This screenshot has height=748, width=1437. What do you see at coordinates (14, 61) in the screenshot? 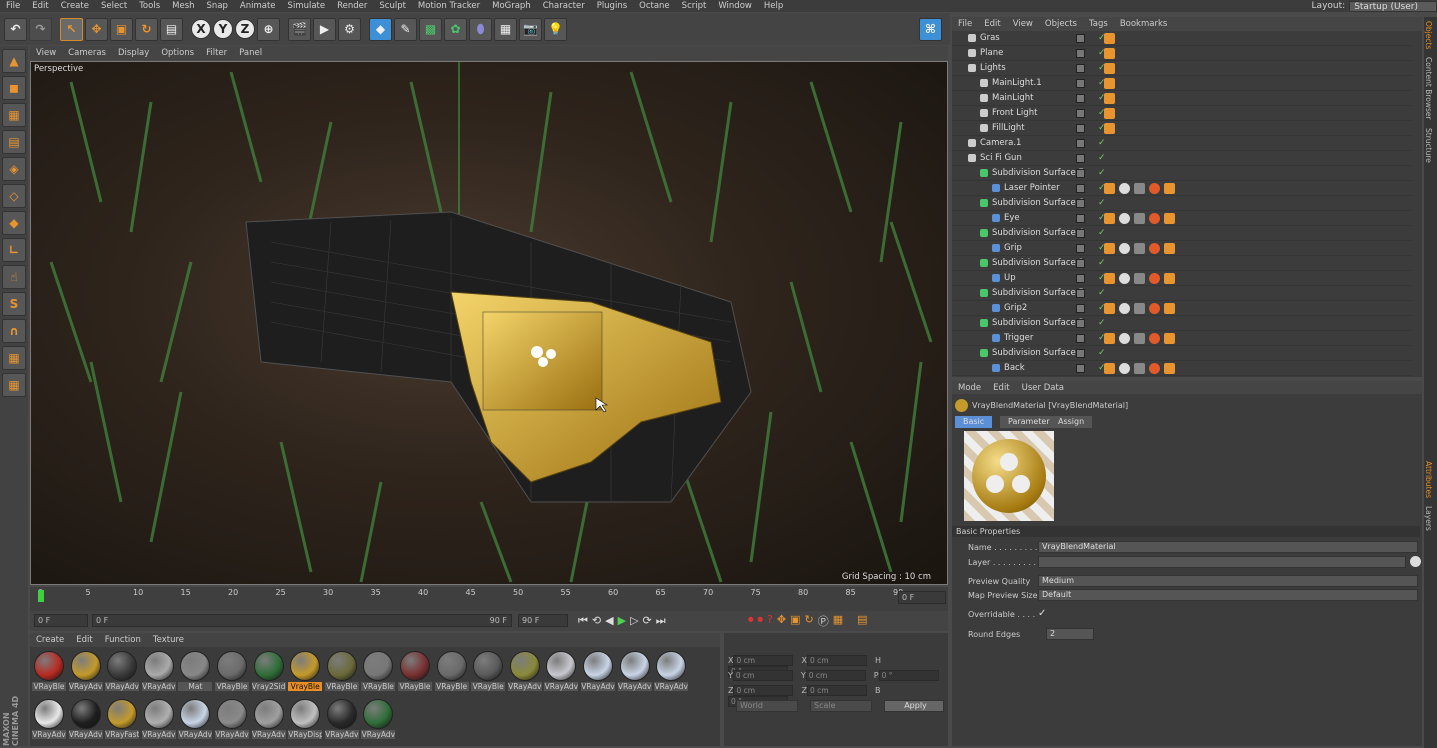
I see `make-editable-icon: ▲` at bounding box center [14, 61].